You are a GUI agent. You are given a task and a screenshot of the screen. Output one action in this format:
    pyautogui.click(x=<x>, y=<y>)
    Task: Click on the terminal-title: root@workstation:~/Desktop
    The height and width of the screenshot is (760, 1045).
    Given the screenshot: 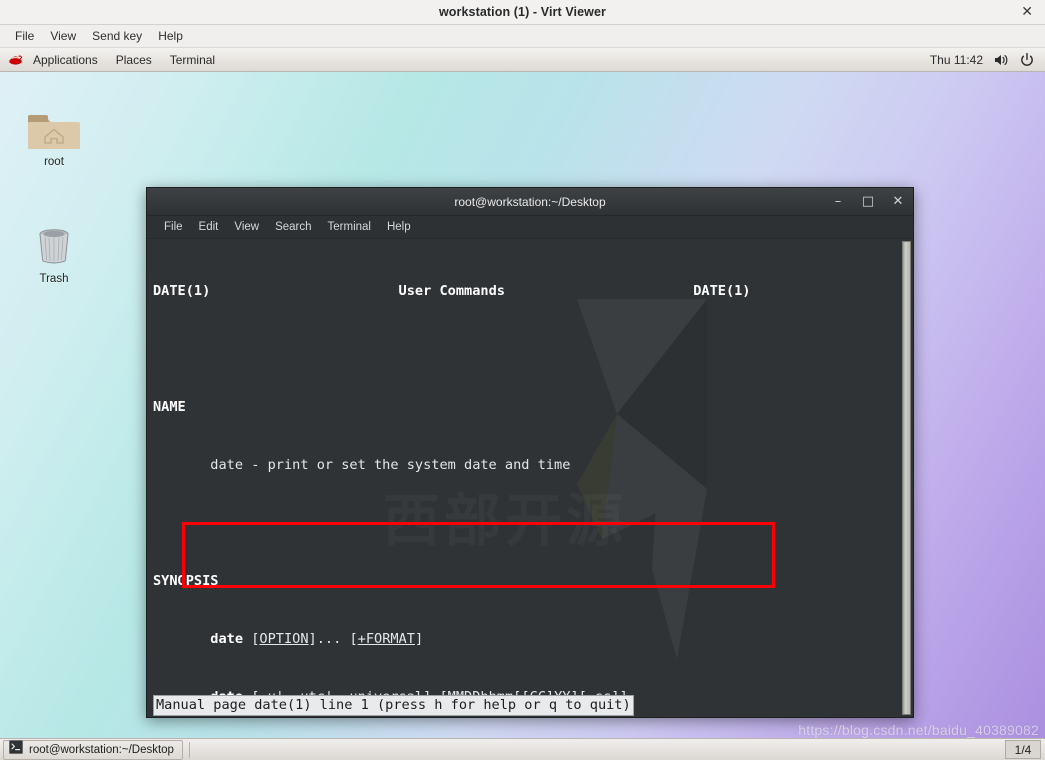 What is the action you would take?
    pyautogui.click(x=530, y=201)
    